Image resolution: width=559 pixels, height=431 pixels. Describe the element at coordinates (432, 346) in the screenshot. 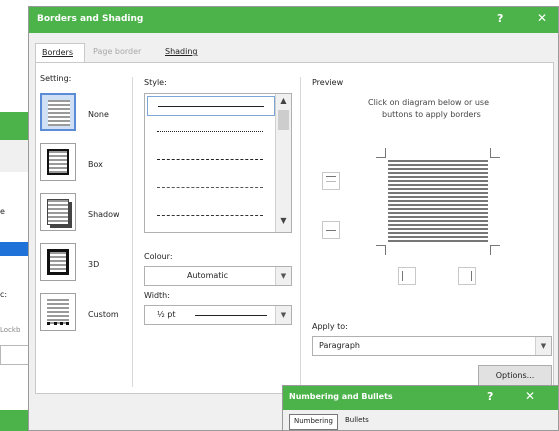

I see `apply-to-dropdown: Paragraph ▼` at that location.